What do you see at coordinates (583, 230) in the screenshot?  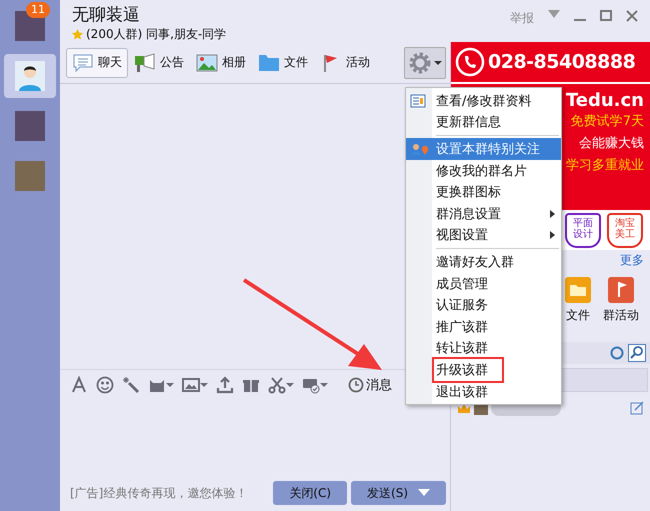 I see `course-badge: 平面设计` at bounding box center [583, 230].